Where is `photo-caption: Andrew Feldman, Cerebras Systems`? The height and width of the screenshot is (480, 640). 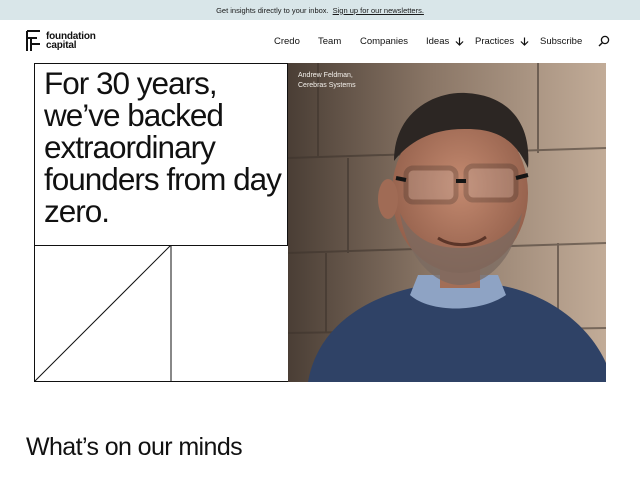
photo-caption: Andrew Feldman, Cerebras Systems is located at coordinates (327, 81).